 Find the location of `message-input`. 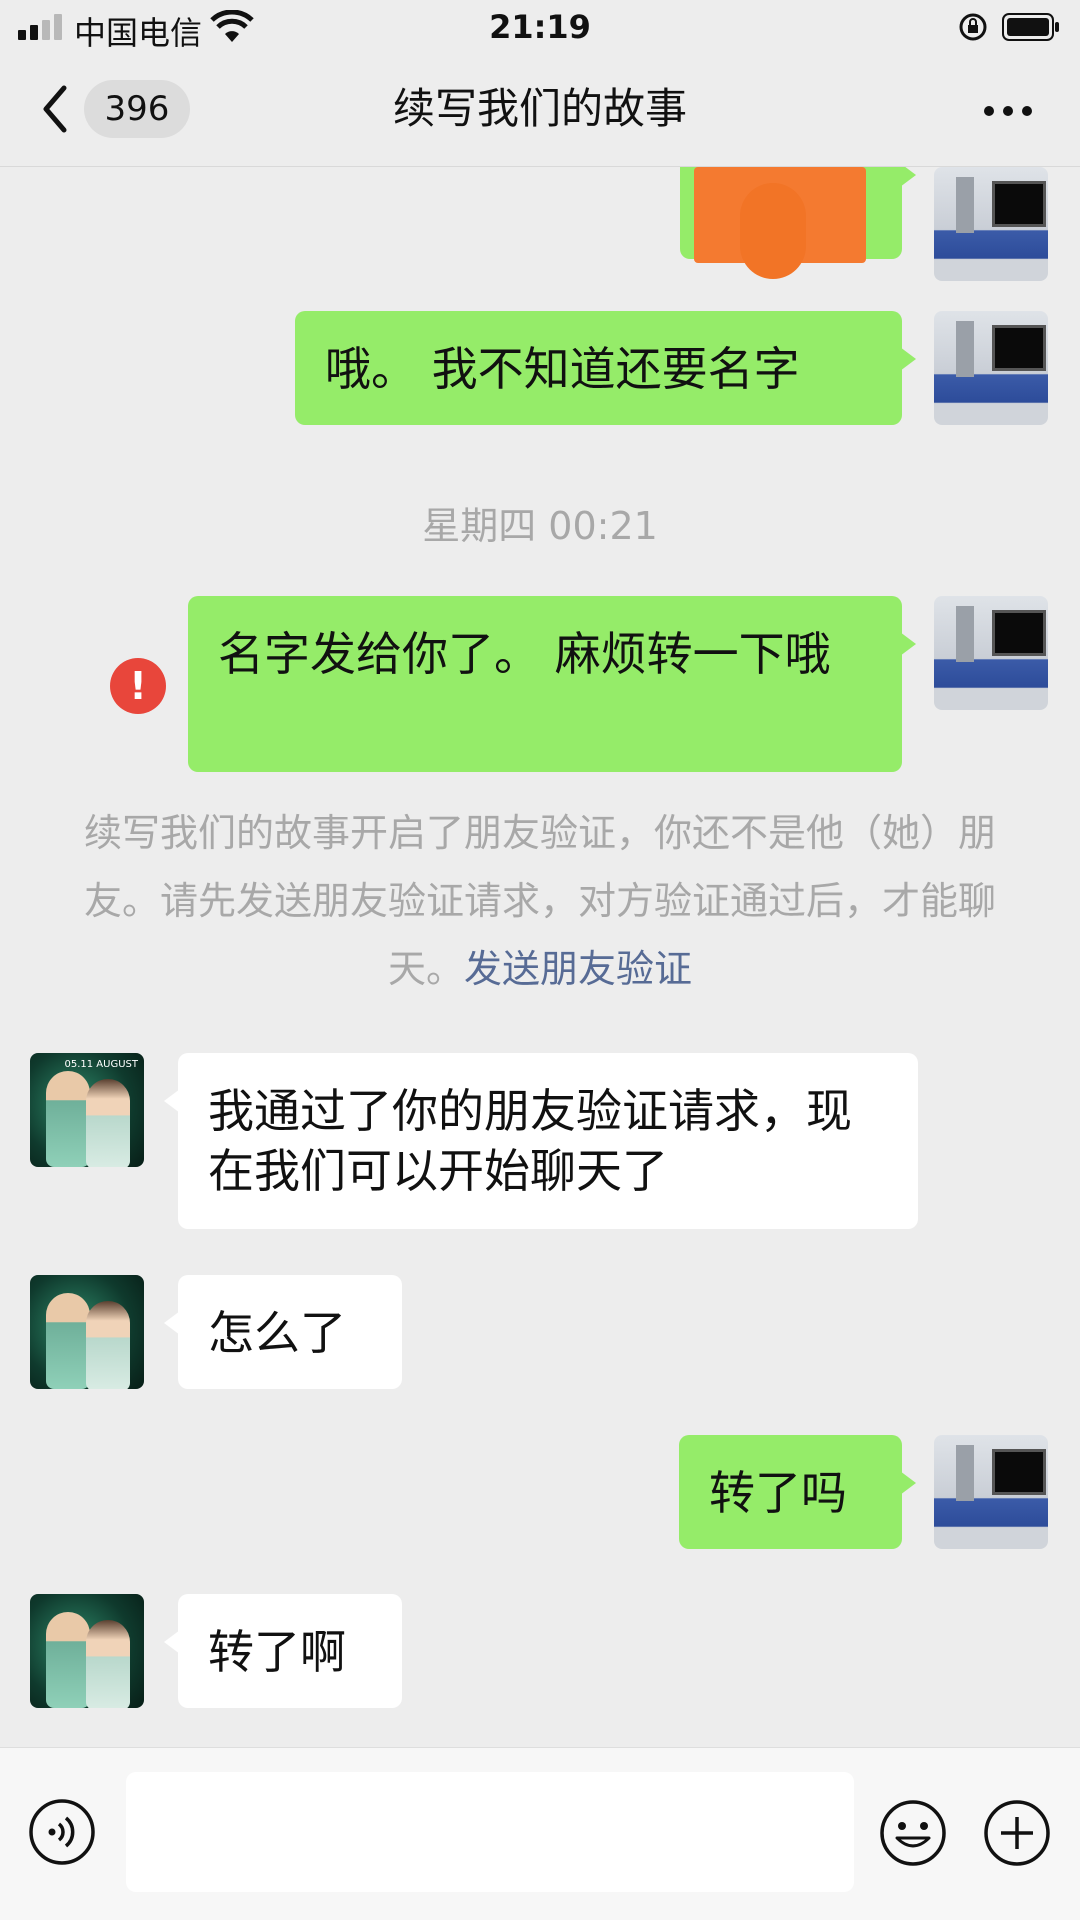

message-input is located at coordinates (490, 1832).